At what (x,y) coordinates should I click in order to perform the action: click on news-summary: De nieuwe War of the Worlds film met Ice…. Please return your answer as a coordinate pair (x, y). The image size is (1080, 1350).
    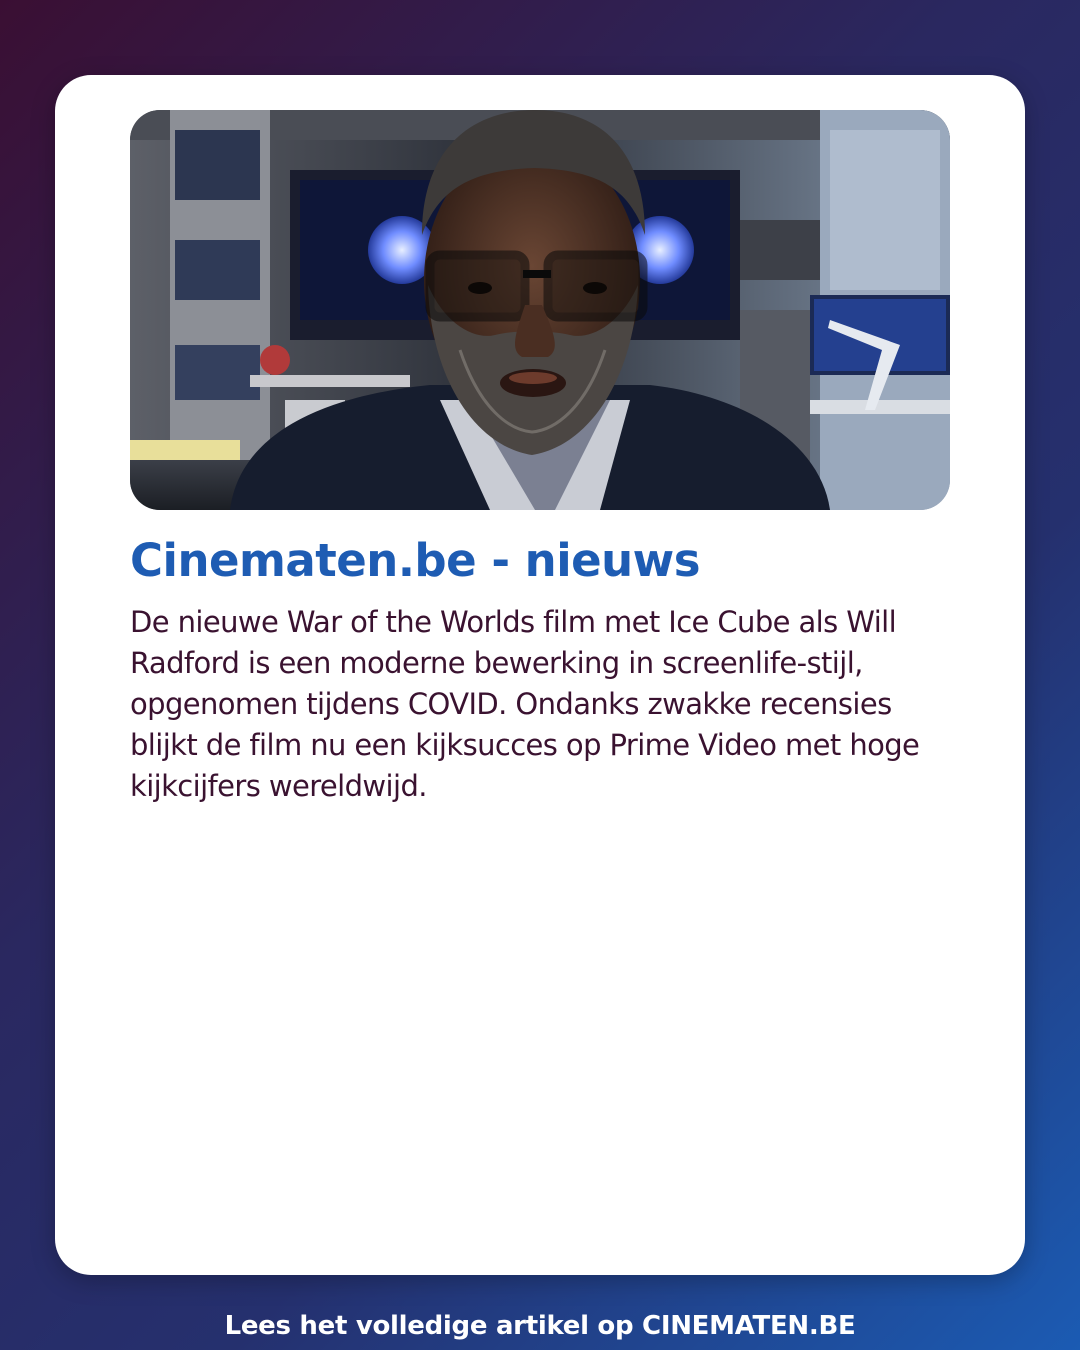
    Looking at the image, I should click on (525, 704).